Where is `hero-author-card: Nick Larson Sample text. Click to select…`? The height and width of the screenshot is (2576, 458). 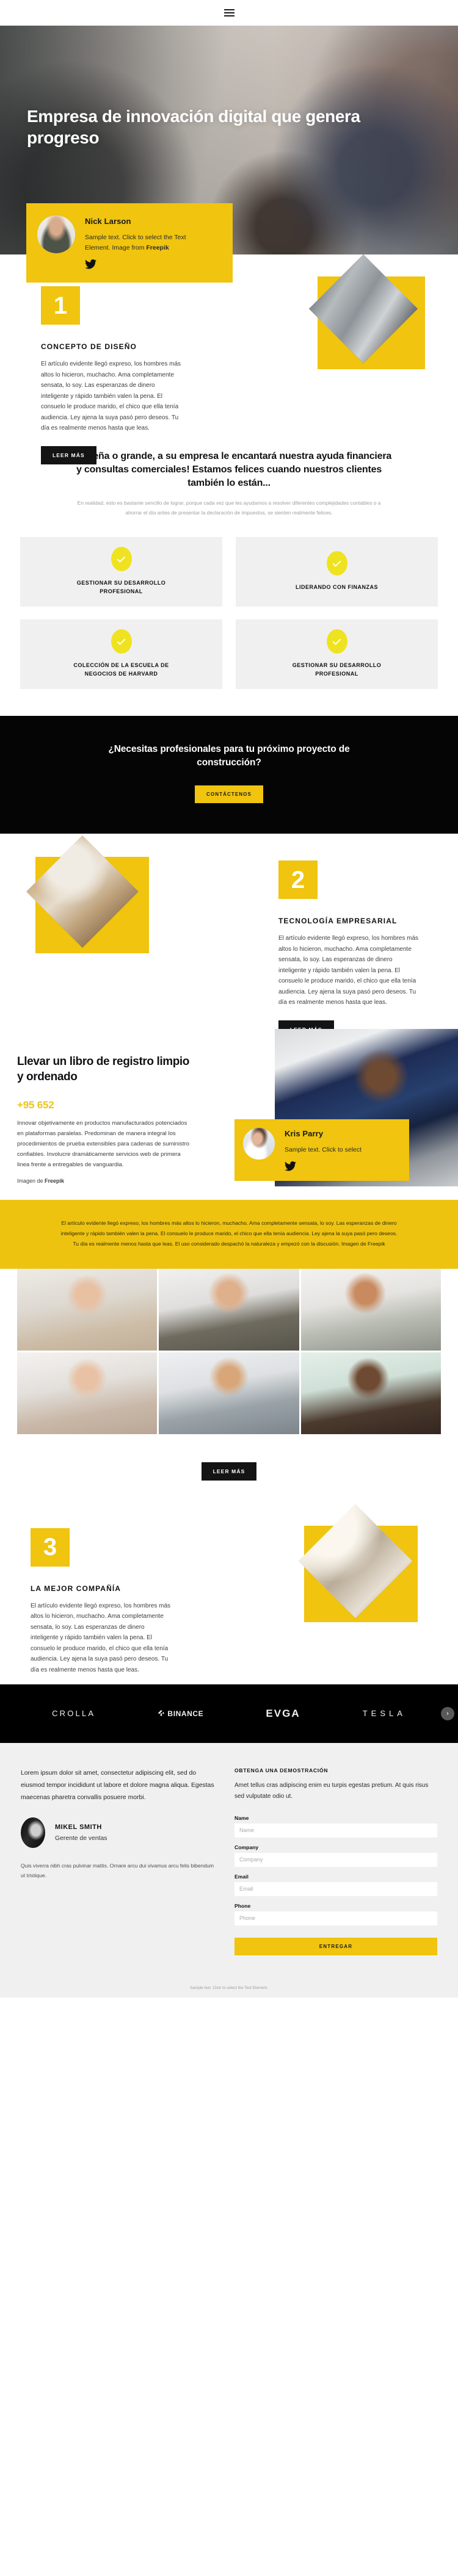
hero-author-card: Nick Larson Sample text. Click to select… is located at coordinates (129, 243).